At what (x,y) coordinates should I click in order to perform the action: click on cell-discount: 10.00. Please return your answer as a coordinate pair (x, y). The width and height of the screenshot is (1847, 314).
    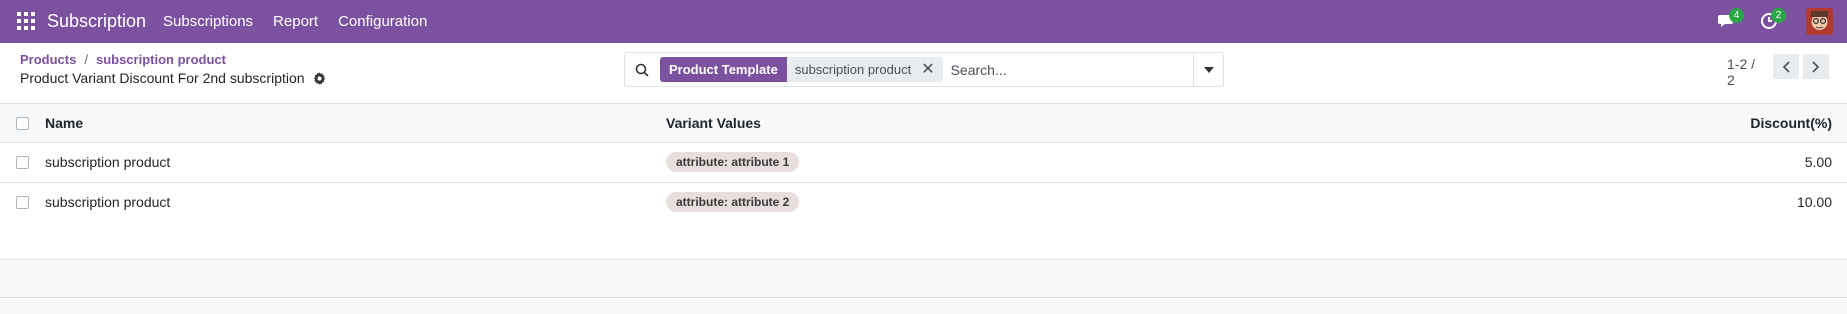
    Looking at the image, I should click on (1814, 202).